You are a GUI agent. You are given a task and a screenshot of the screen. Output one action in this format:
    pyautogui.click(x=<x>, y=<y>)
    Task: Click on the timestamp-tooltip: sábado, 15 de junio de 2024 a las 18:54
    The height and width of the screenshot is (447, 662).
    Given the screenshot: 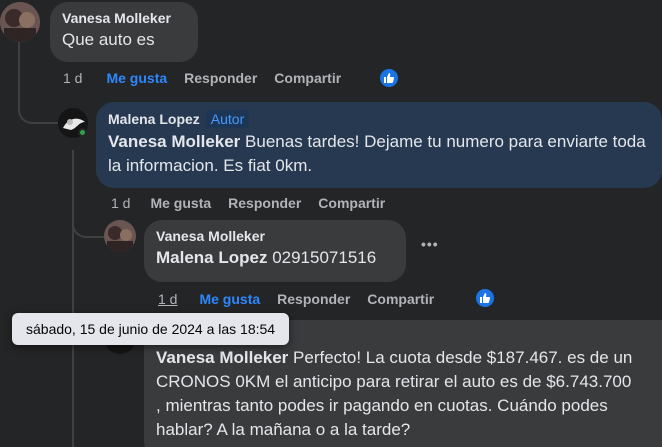 What is the action you would take?
    pyautogui.click(x=151, y=329)
    